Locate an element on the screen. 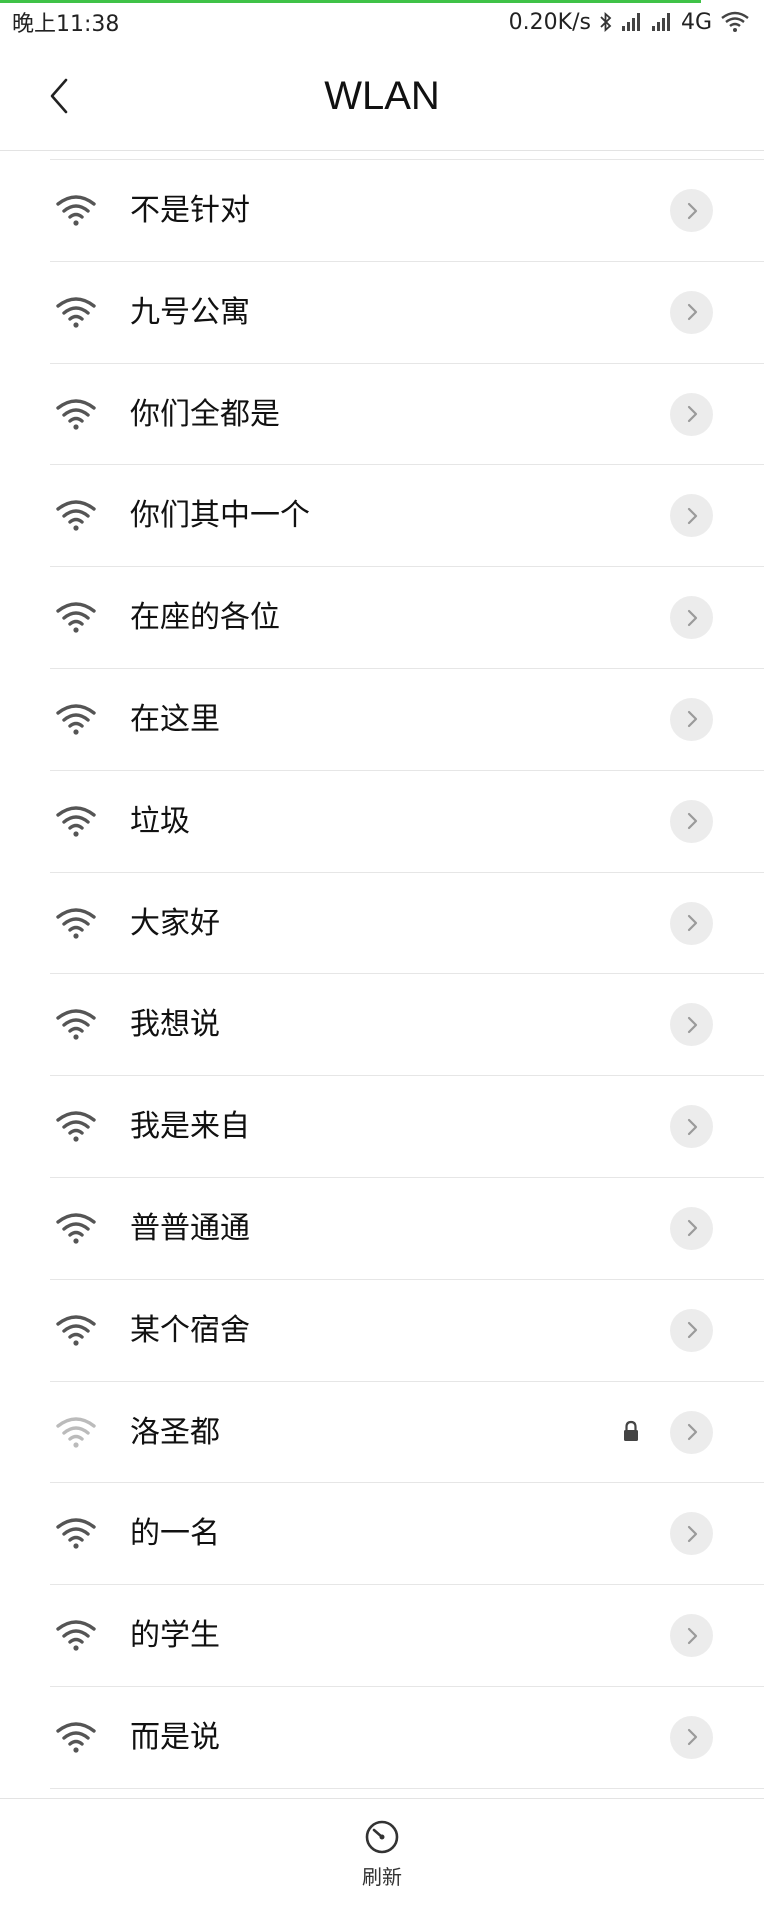 The width and height of the screenshot is (764, 1920). status-time: 晚上11:38 is located at coordinates (66, 24).